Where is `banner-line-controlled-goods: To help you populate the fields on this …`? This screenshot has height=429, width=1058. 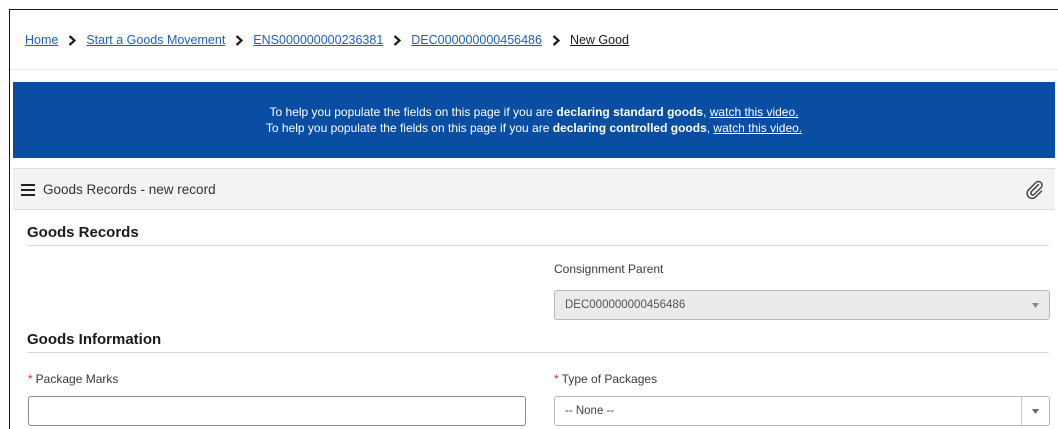
banner-line-controlled-goods: To help you populate the fields on this … is located at coordinates (534, 128).